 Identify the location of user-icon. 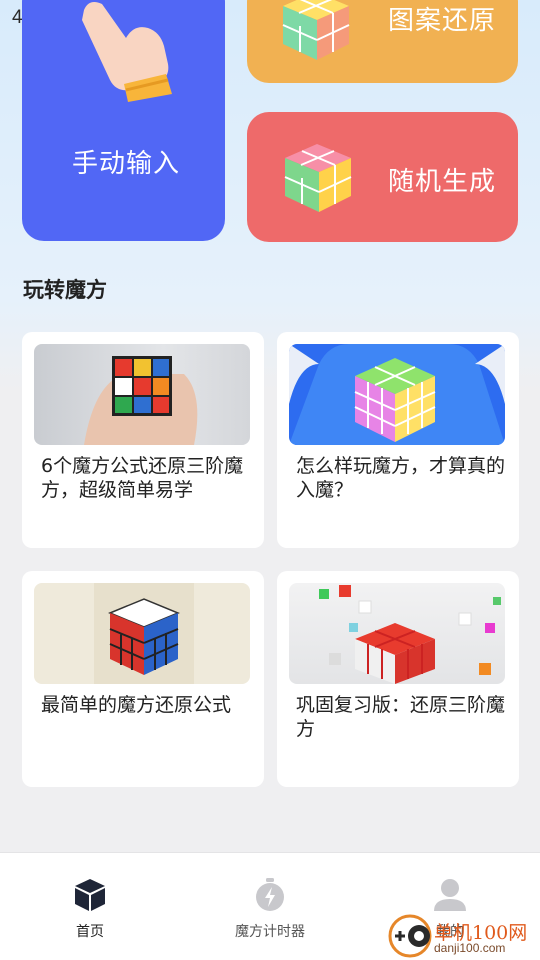
(450, 895).